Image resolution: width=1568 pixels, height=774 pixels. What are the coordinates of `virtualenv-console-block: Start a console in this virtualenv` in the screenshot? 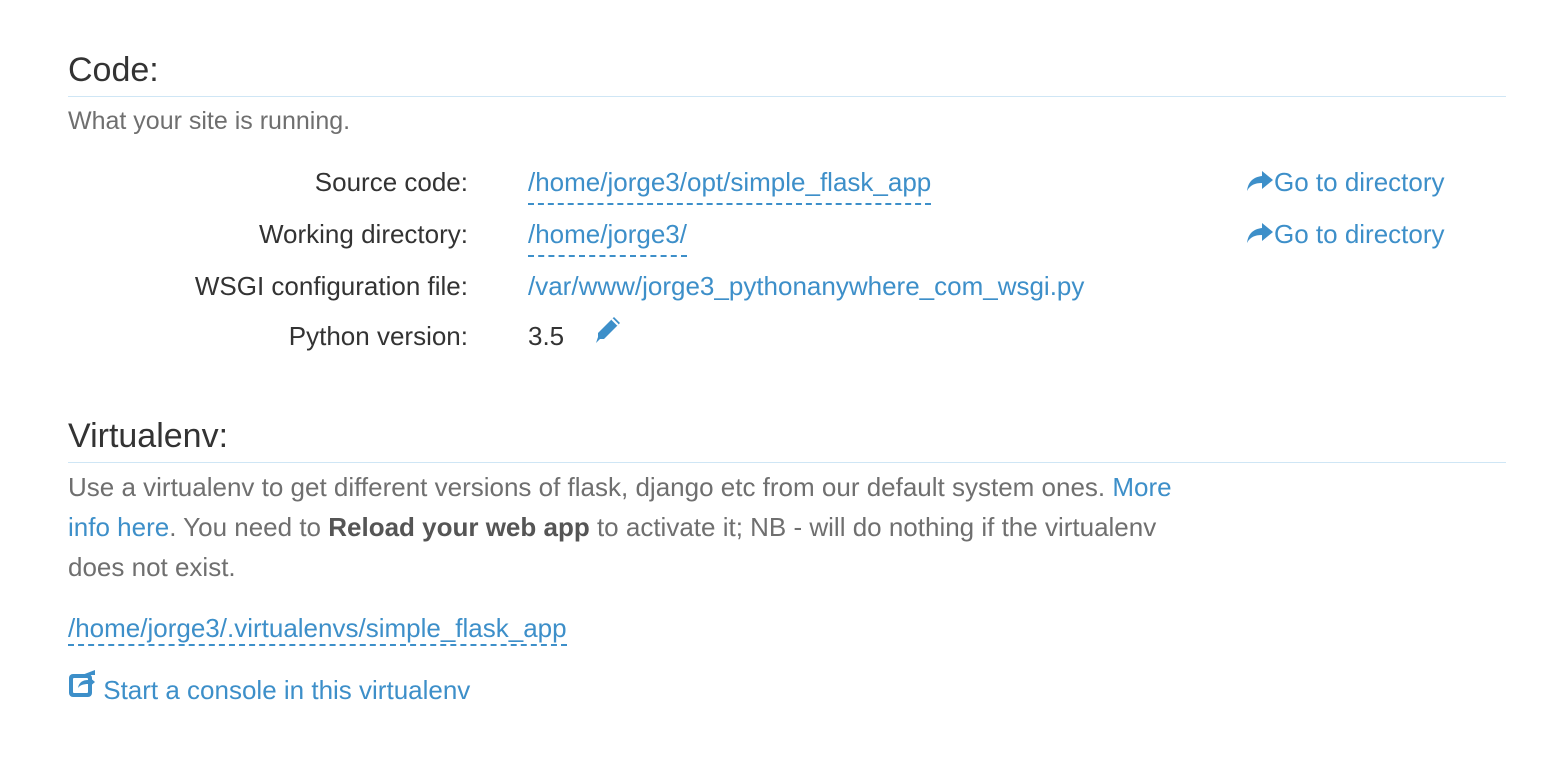 It's located at (787, 690).